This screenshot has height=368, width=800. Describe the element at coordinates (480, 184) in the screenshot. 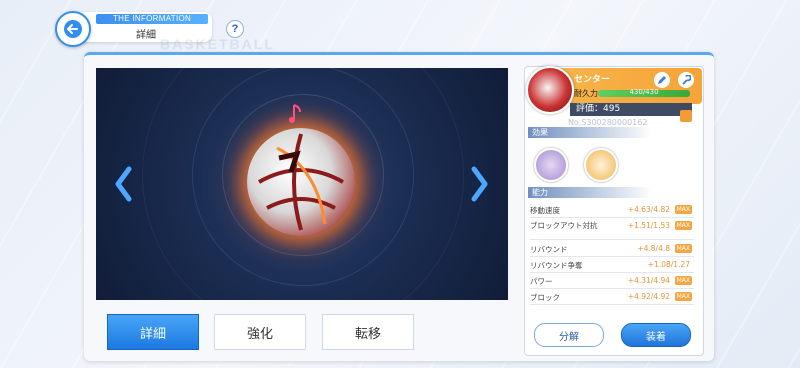

I see `next-arrow-icon` at that location.